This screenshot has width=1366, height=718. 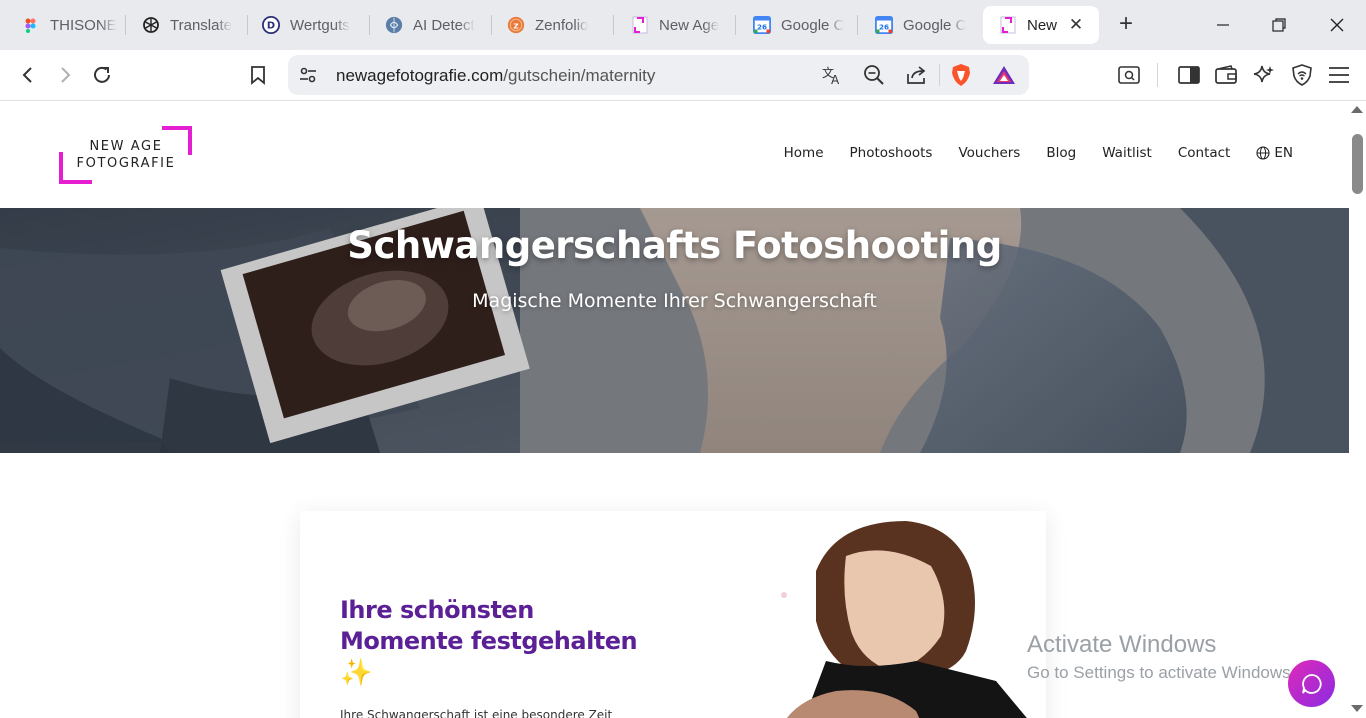 I want to click on vpn-shield-icon, so click(x=1302, y=75).